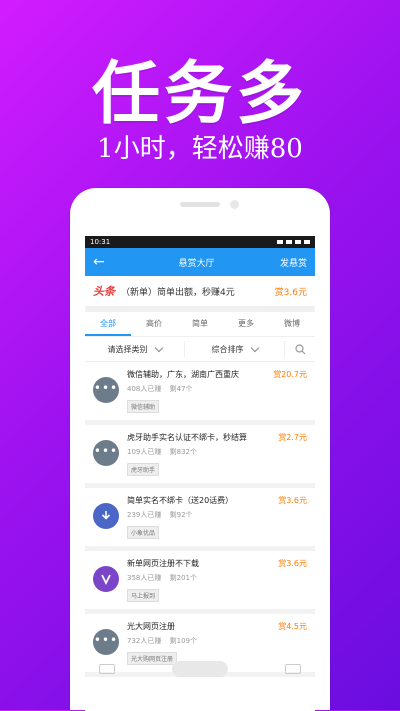 Image resolution: width=400 pixels, height=711 pixels. Describe the element at coordinates (199, 94) in the screenshot. I see `promo-title: 任务多` at that location.